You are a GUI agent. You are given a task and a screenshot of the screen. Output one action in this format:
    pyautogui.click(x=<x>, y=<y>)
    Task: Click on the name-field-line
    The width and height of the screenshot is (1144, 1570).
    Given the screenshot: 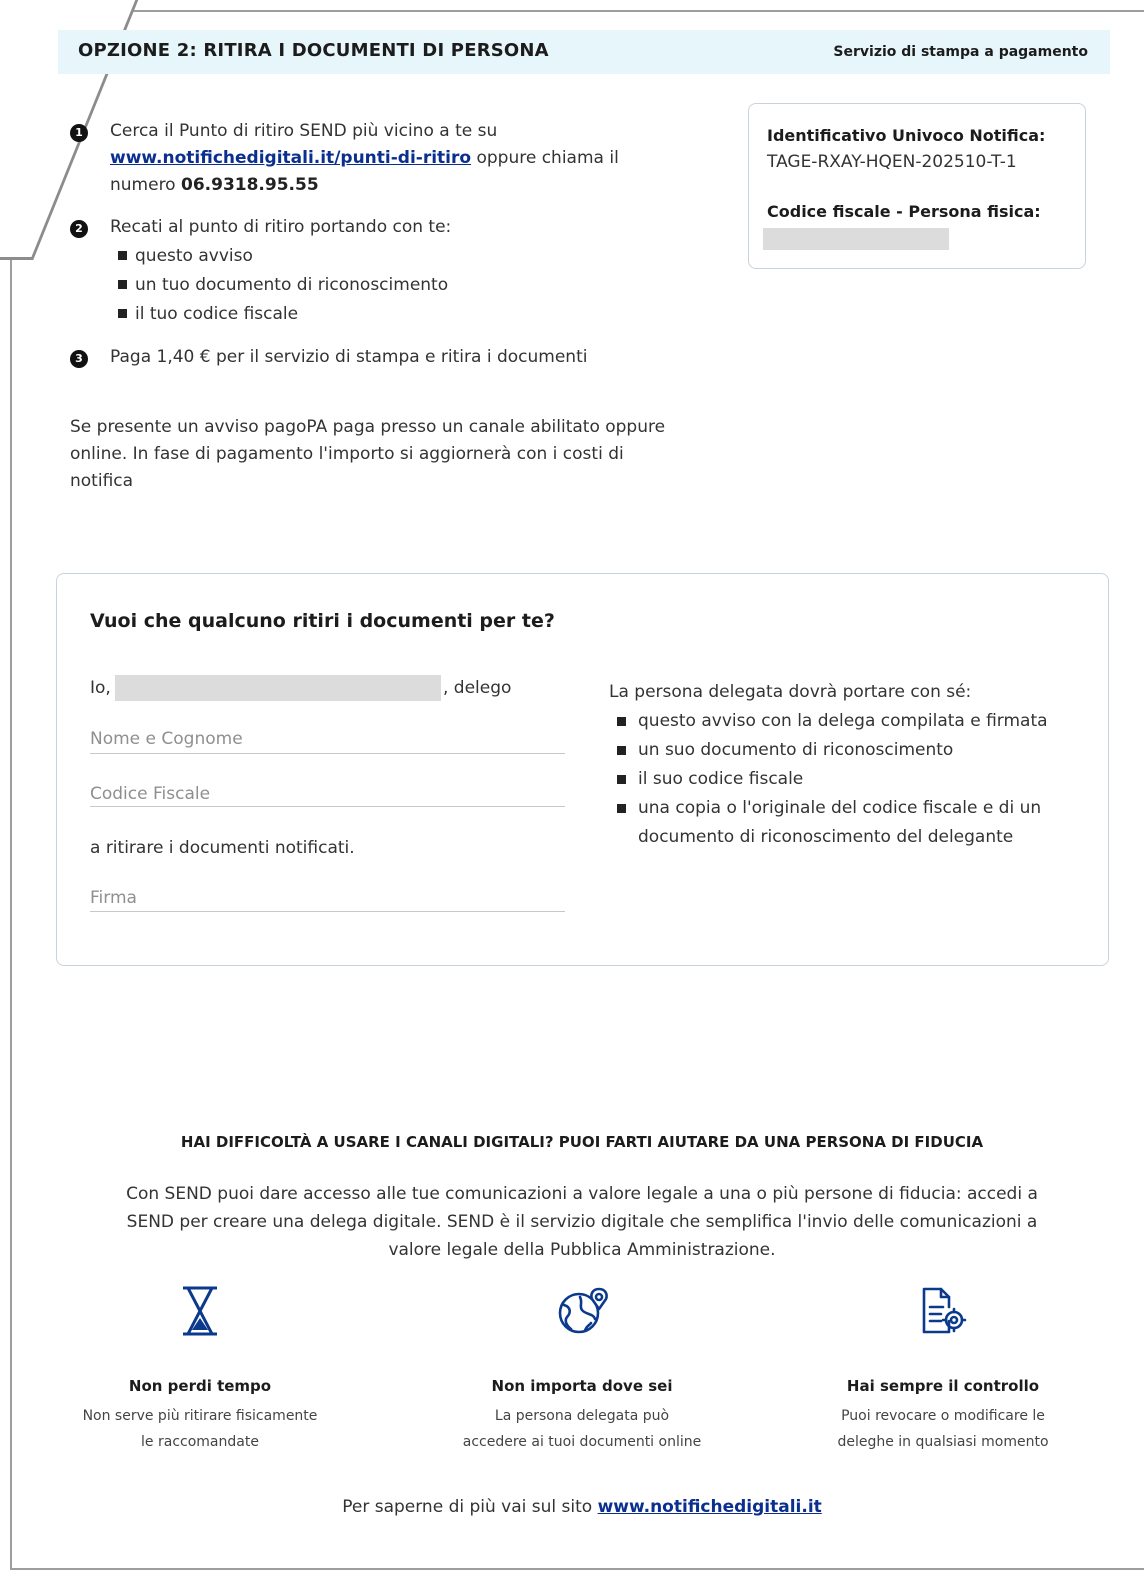 What is the action you would take?
    pyautogui.click(x=327, y=753)
    